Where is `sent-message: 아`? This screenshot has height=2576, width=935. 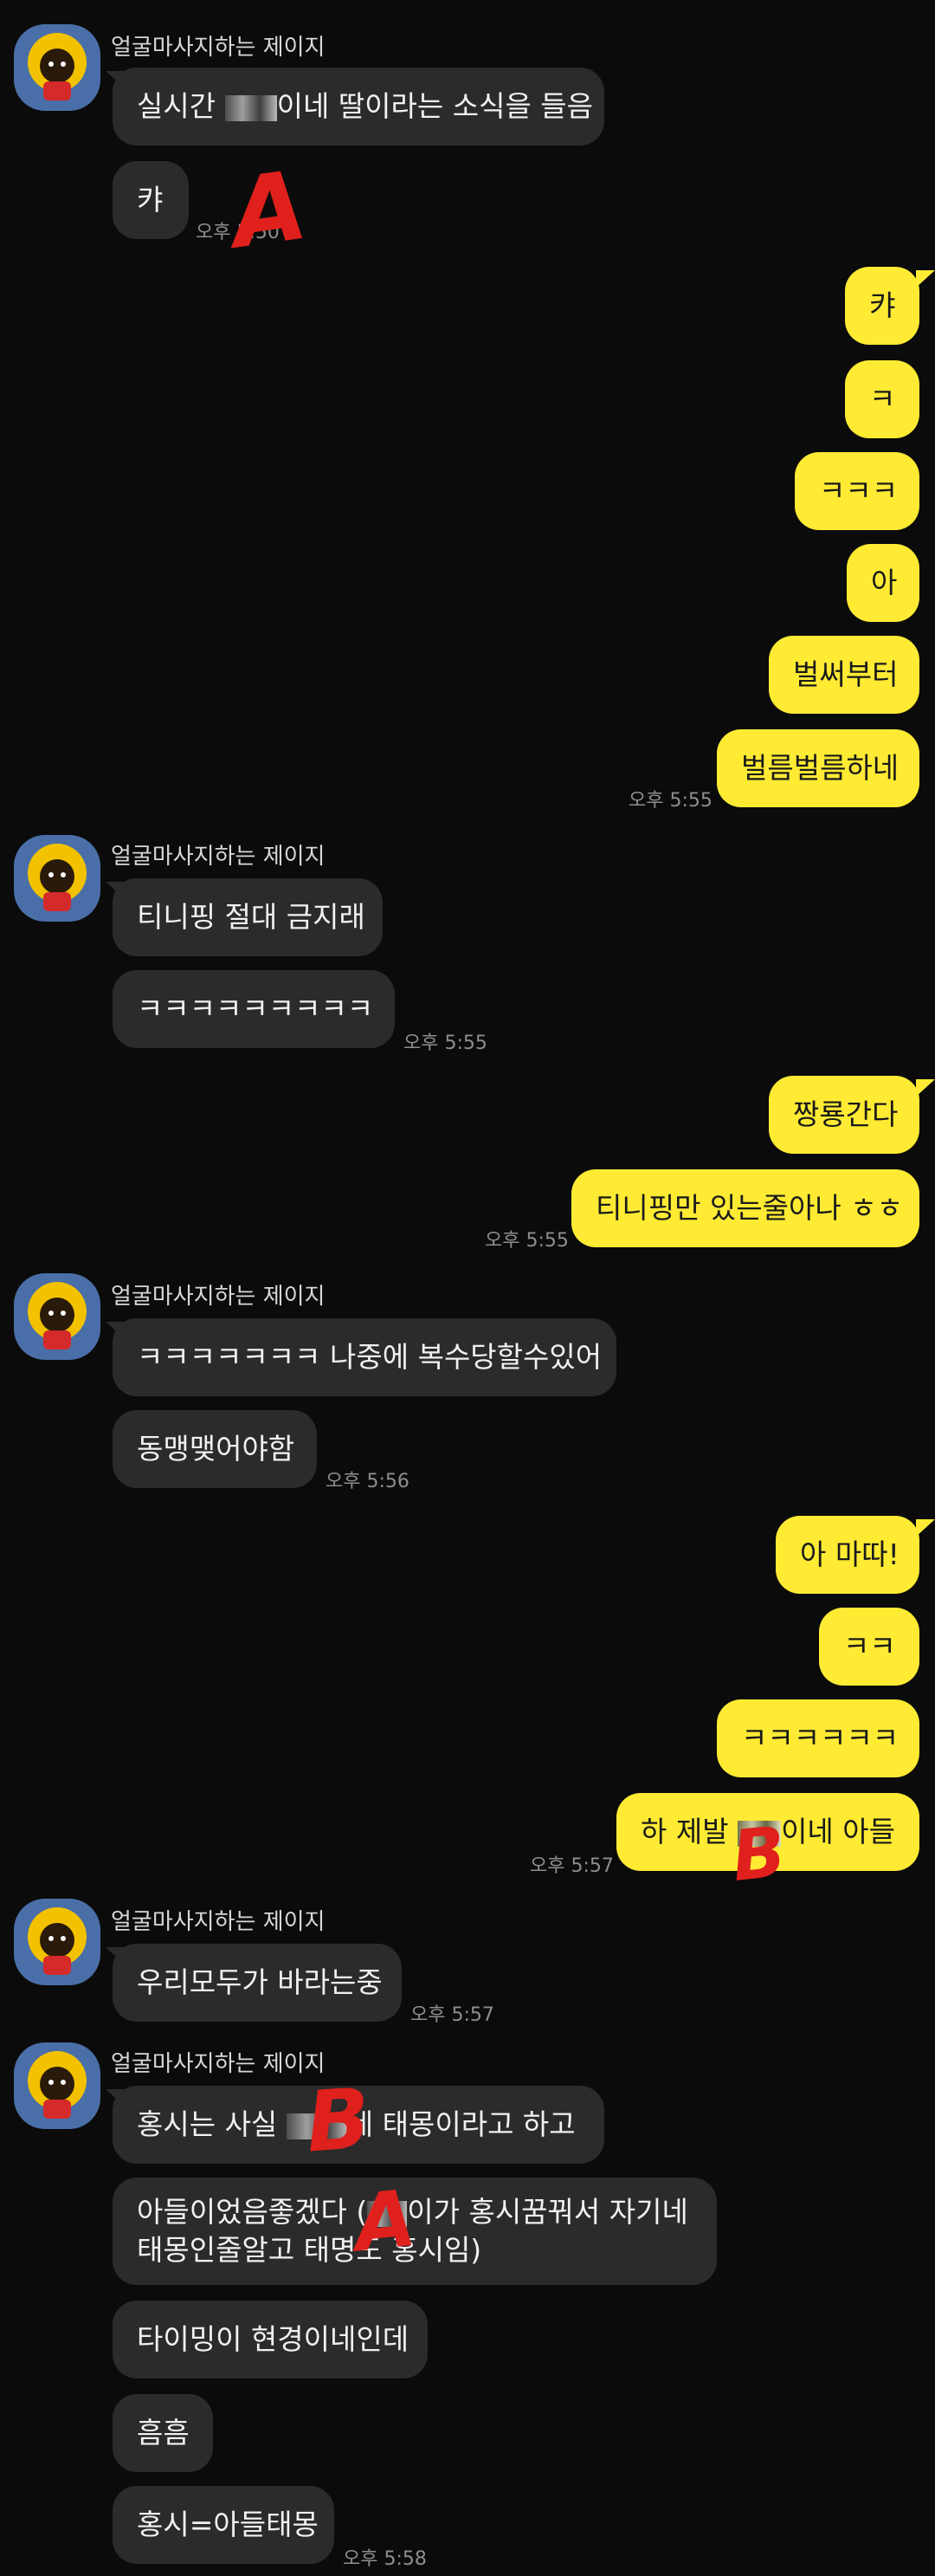 sent-message: 아 is located at coordinates (883, 583).